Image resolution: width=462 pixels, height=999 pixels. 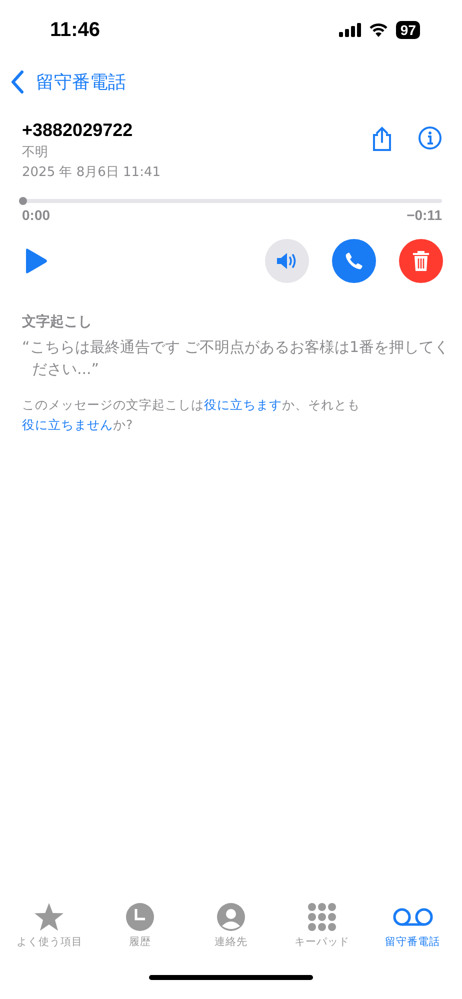 I want to click on battery-level: 97, so click(x=408, y=30).